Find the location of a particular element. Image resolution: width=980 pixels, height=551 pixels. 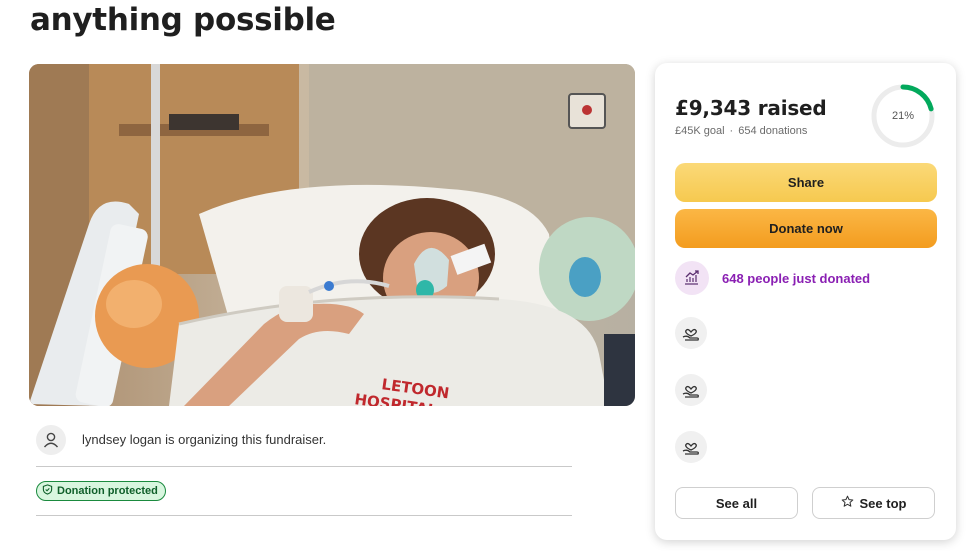

share-button: Share is located at coordinates (806, 182).